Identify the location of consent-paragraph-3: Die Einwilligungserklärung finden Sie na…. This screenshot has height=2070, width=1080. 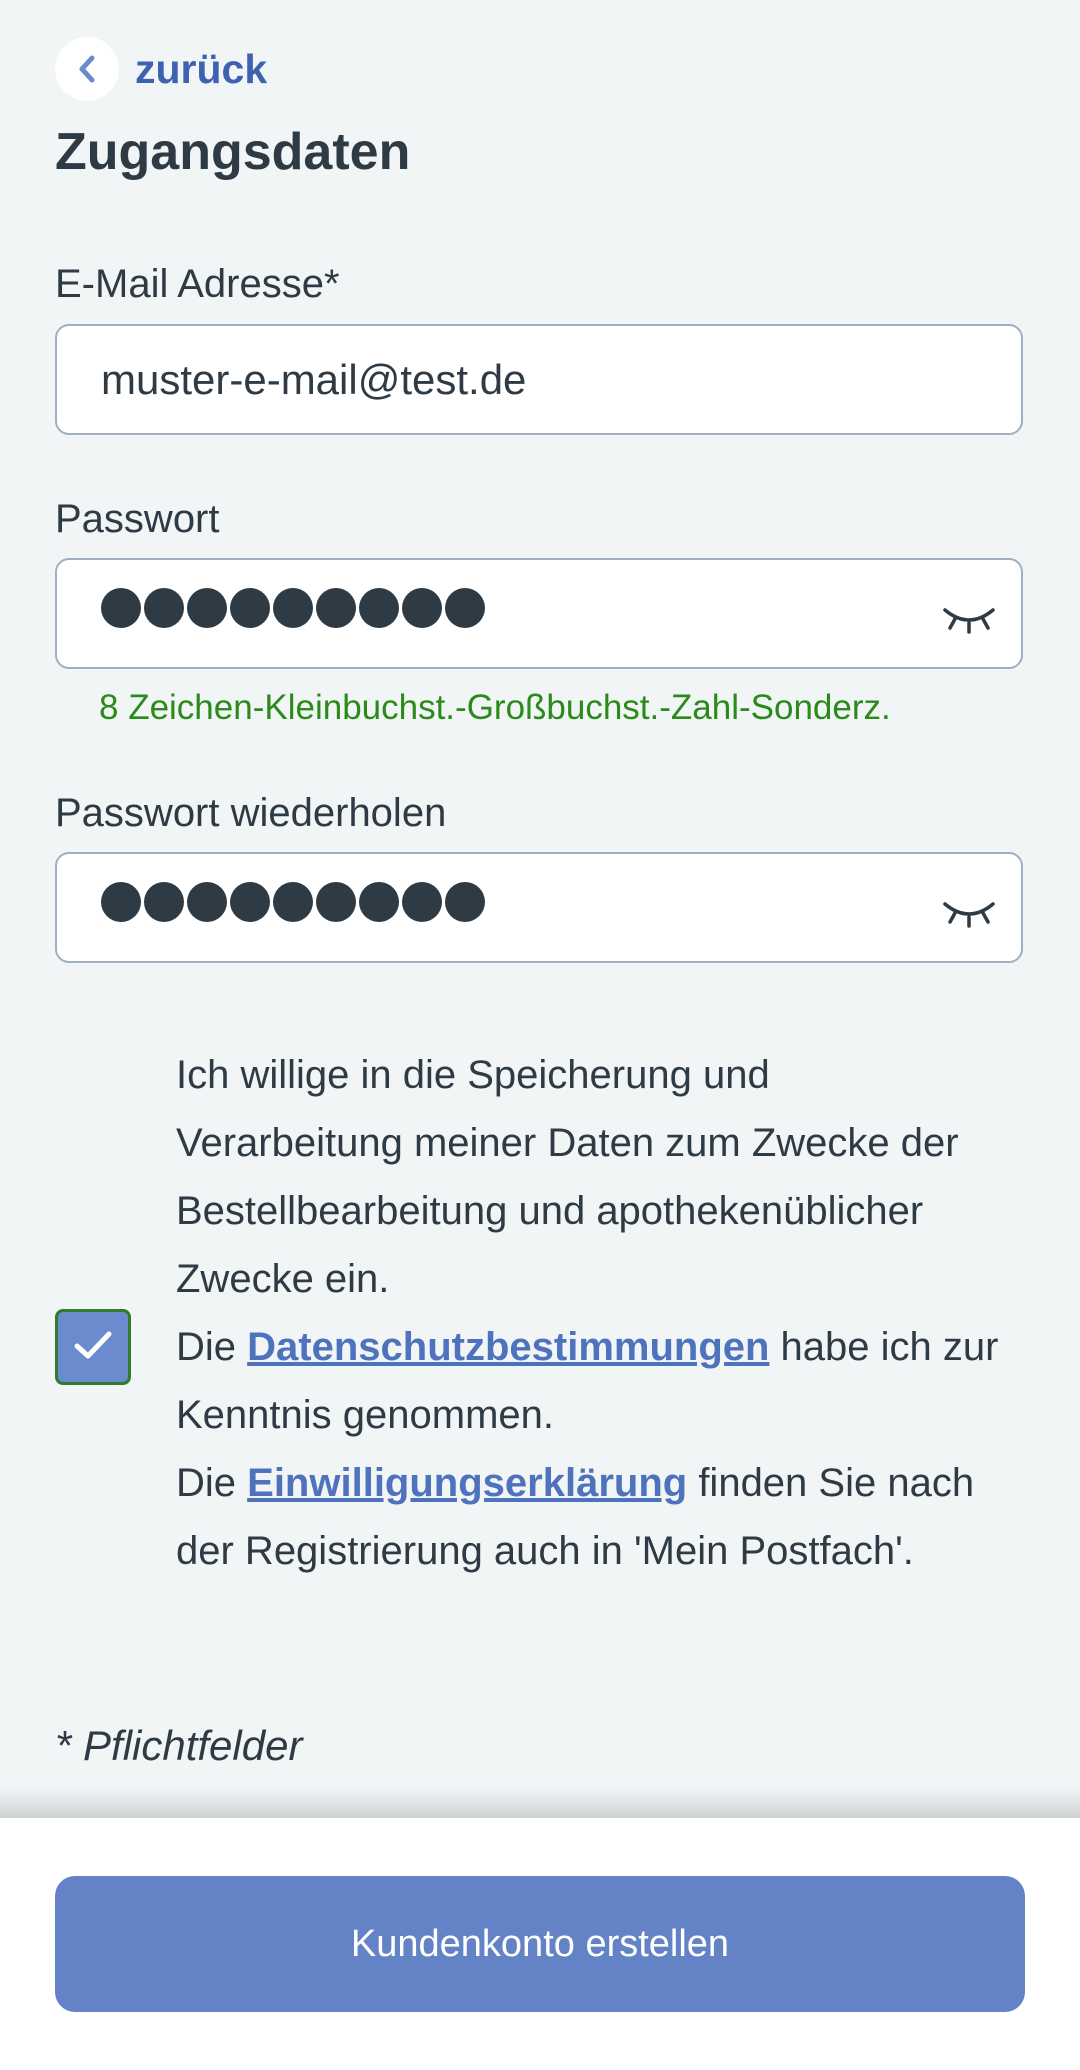
(591, 1517).